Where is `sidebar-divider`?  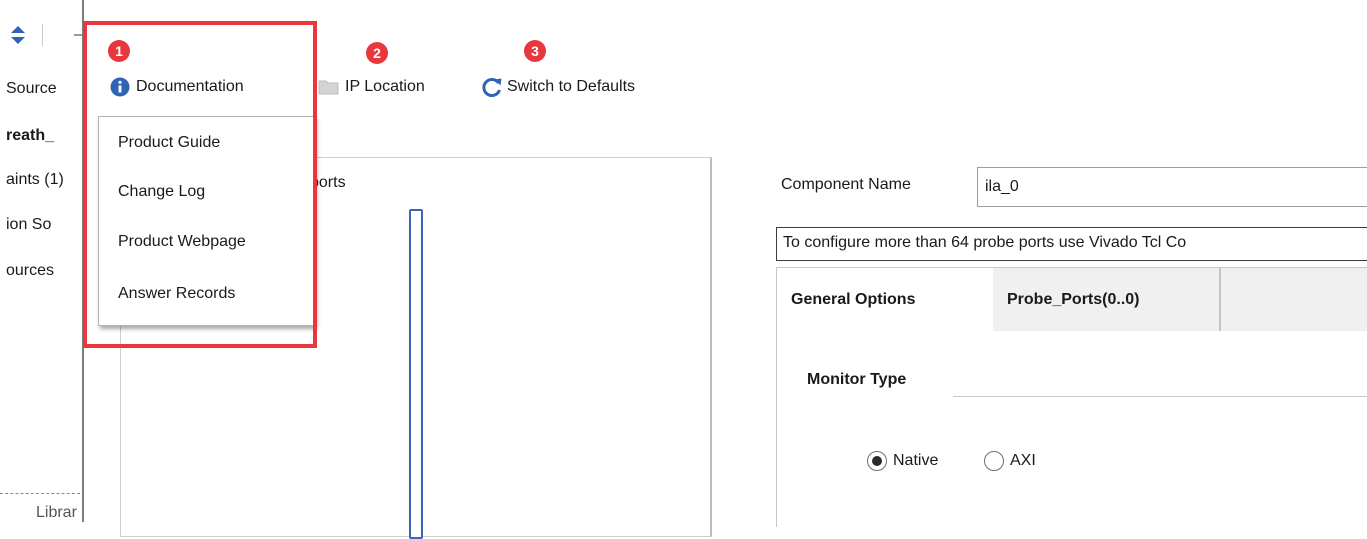 sidebar-divider is located at coordinates (40, 493).